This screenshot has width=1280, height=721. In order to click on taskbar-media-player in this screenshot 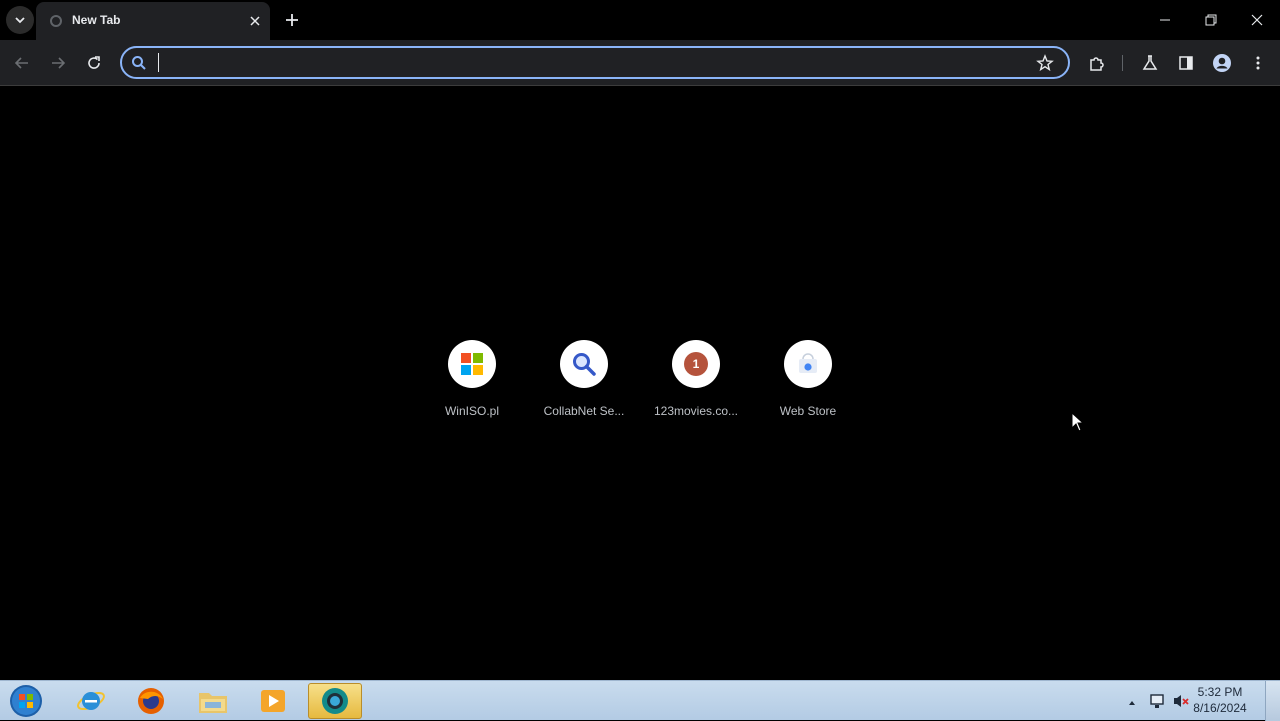, I will do `click(273, 701)`.